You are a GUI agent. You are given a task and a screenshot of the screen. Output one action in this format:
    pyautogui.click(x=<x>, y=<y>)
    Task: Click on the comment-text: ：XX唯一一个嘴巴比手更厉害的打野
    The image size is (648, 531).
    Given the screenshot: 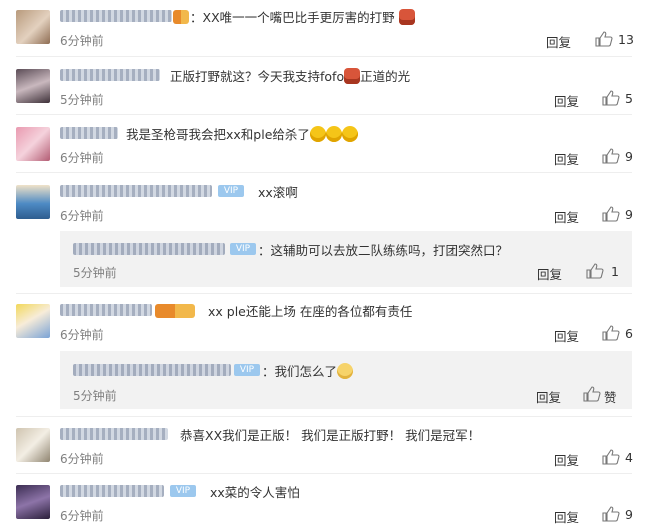 What is the action you would take?
    pyautogui.click(x=302, y=16)
    